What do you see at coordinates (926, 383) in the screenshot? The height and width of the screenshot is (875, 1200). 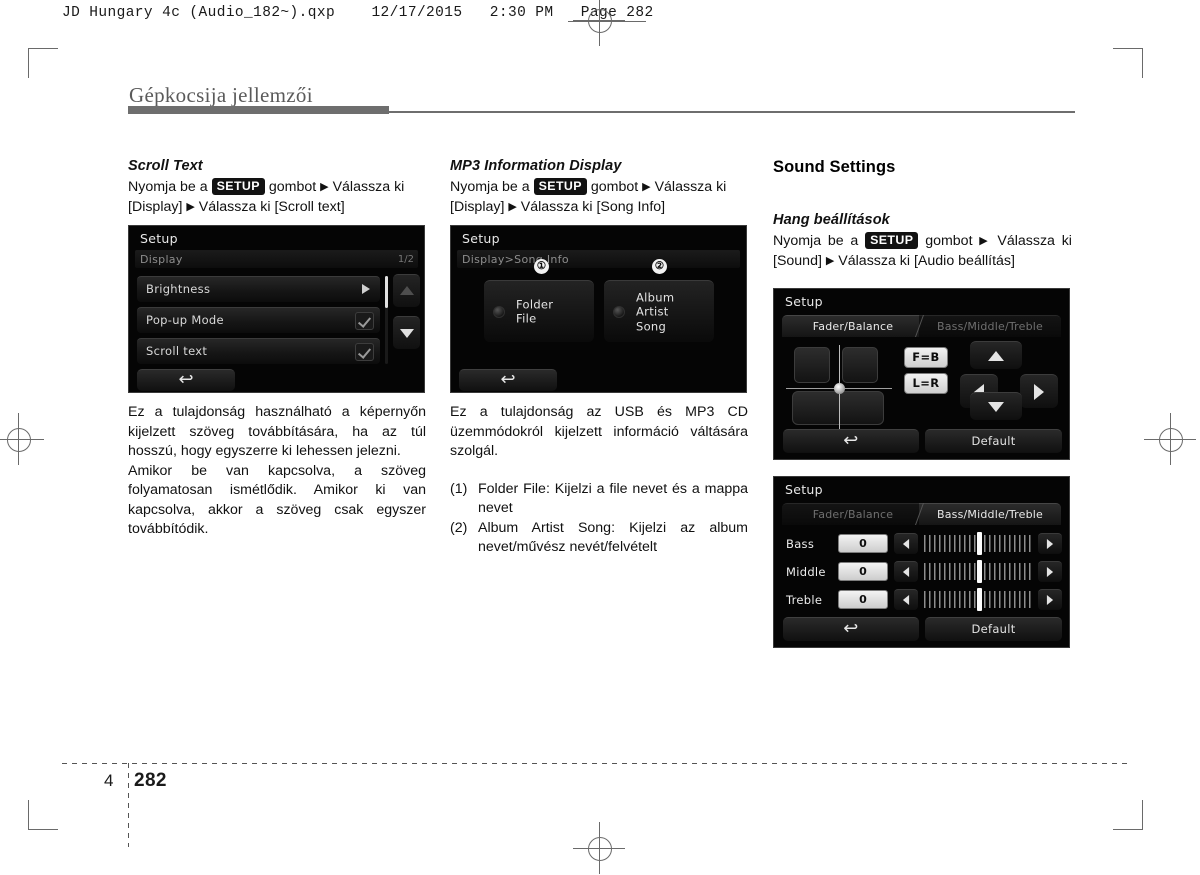 I see `balance-equal-button: L=R` at bounding box center [926, 383].